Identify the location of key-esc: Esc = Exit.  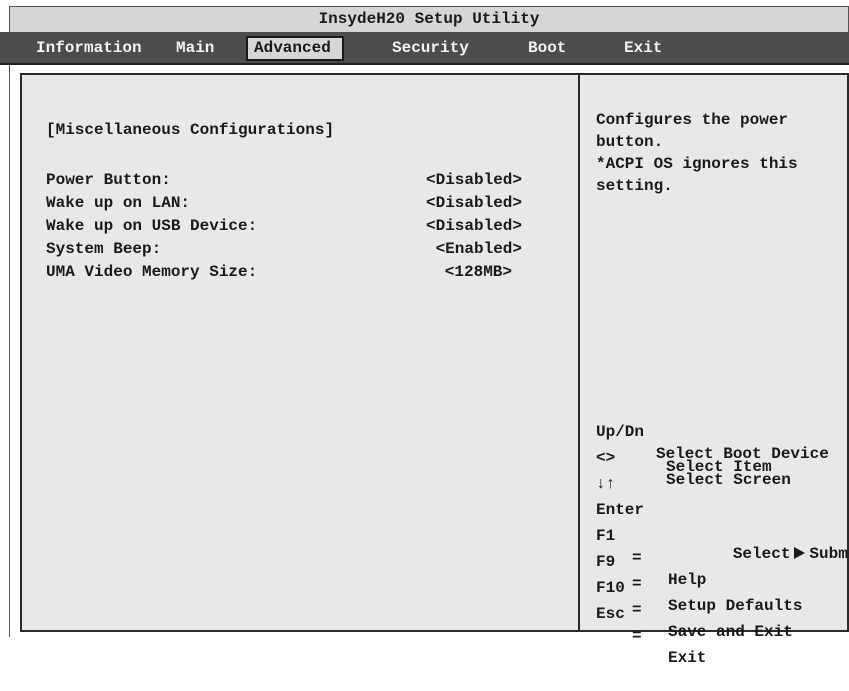
(721, 624).